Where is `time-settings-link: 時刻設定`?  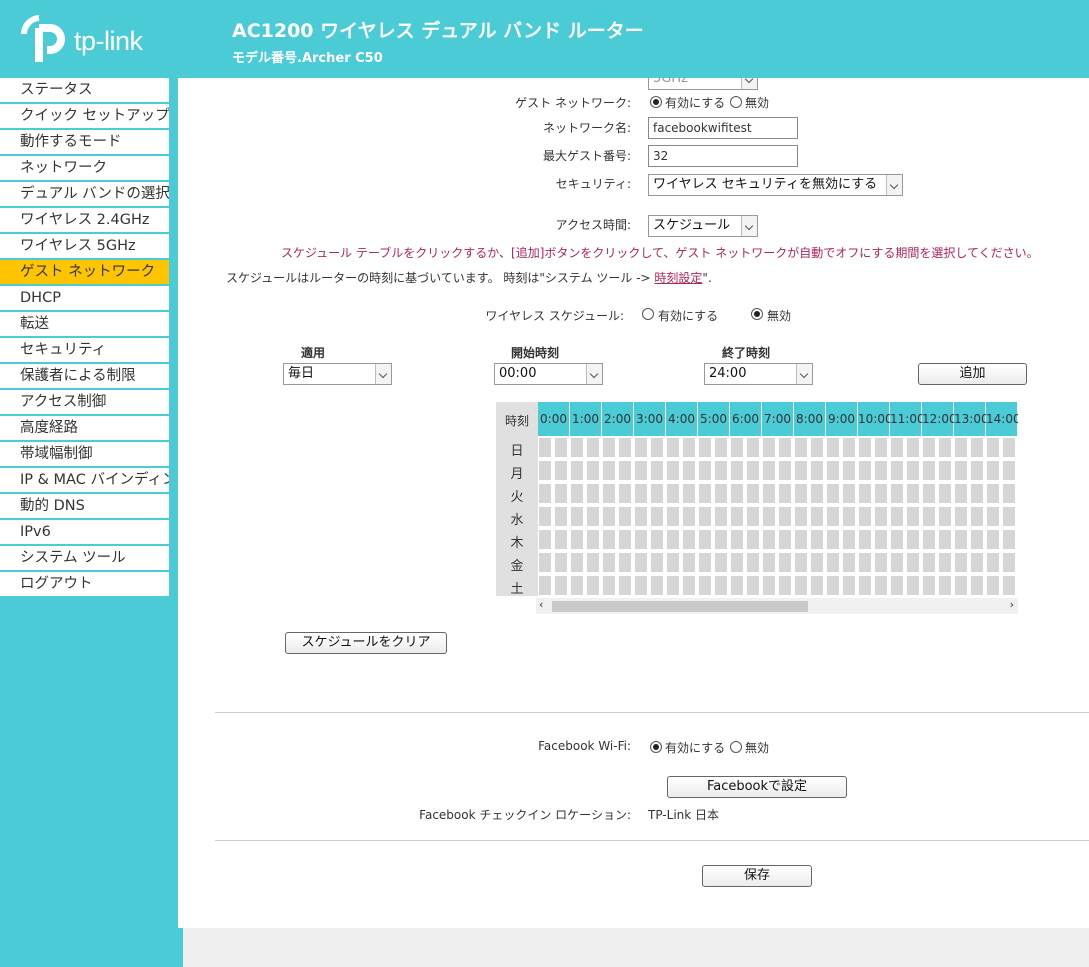
time-settings-link: 時刻設定 is located at coordinates (678, 278).